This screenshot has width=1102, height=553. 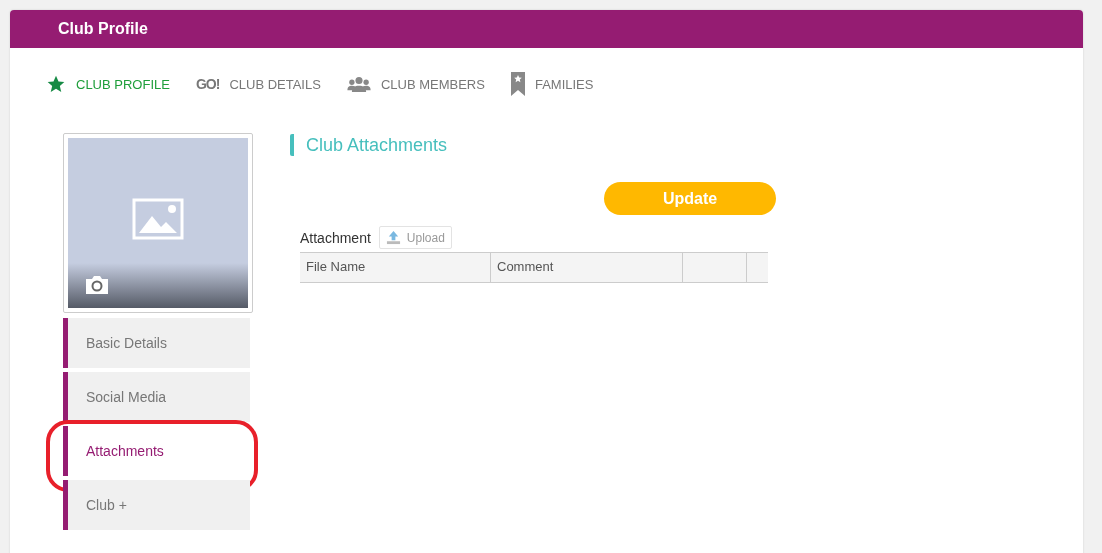 I want to click on sidebar-item: Club +, so click(x=156, y=505).